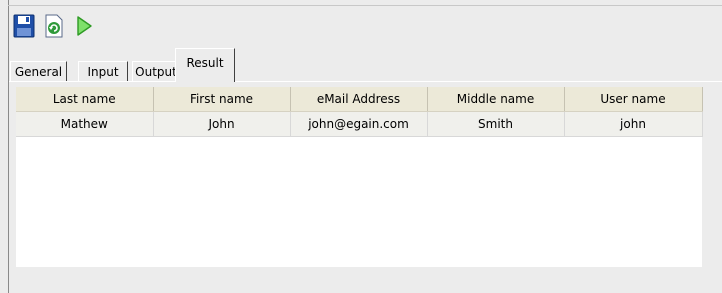 The height and width of the screenshot is (293, 722). I want to click on save-button, so click(24, 26).